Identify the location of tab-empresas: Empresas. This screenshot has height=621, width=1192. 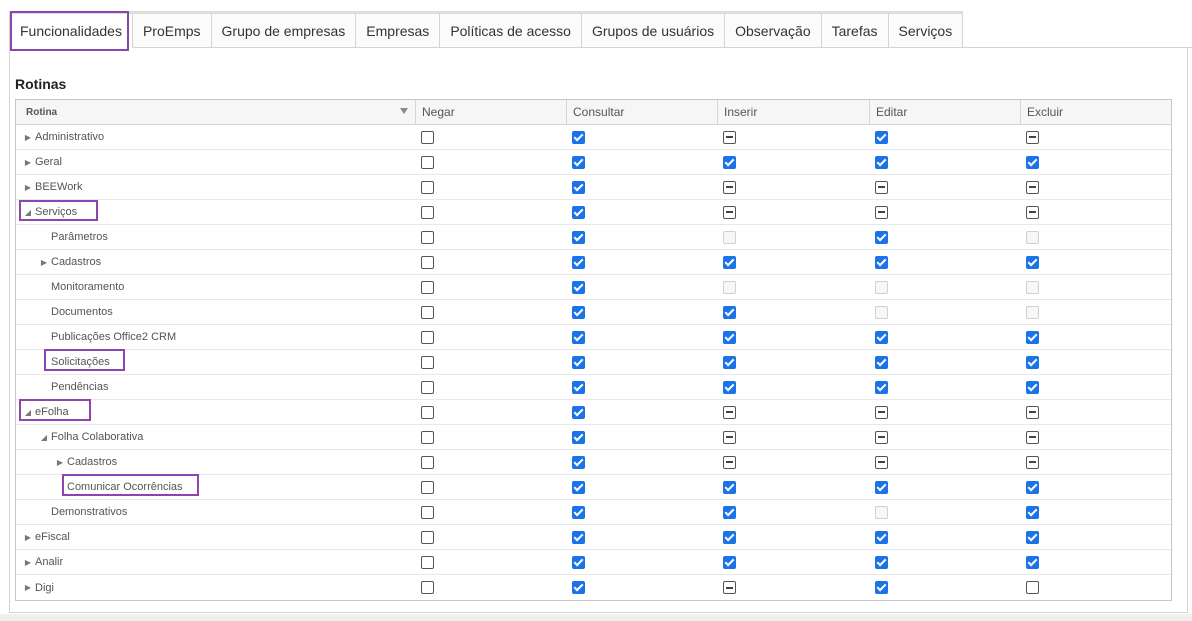
(398, 31).